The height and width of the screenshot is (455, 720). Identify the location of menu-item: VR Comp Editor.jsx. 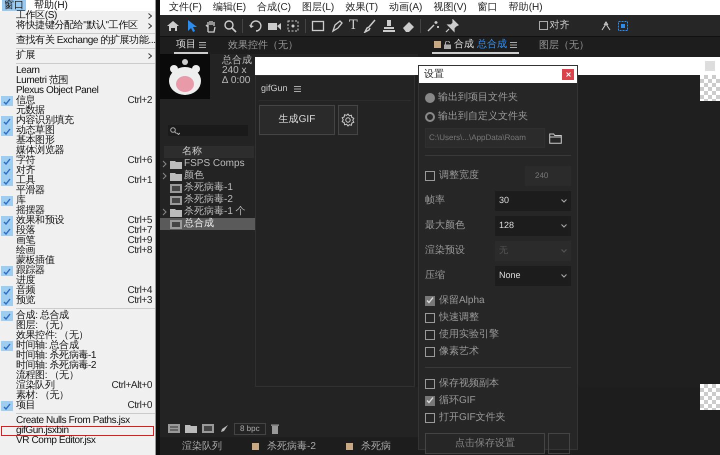
(77, 441).